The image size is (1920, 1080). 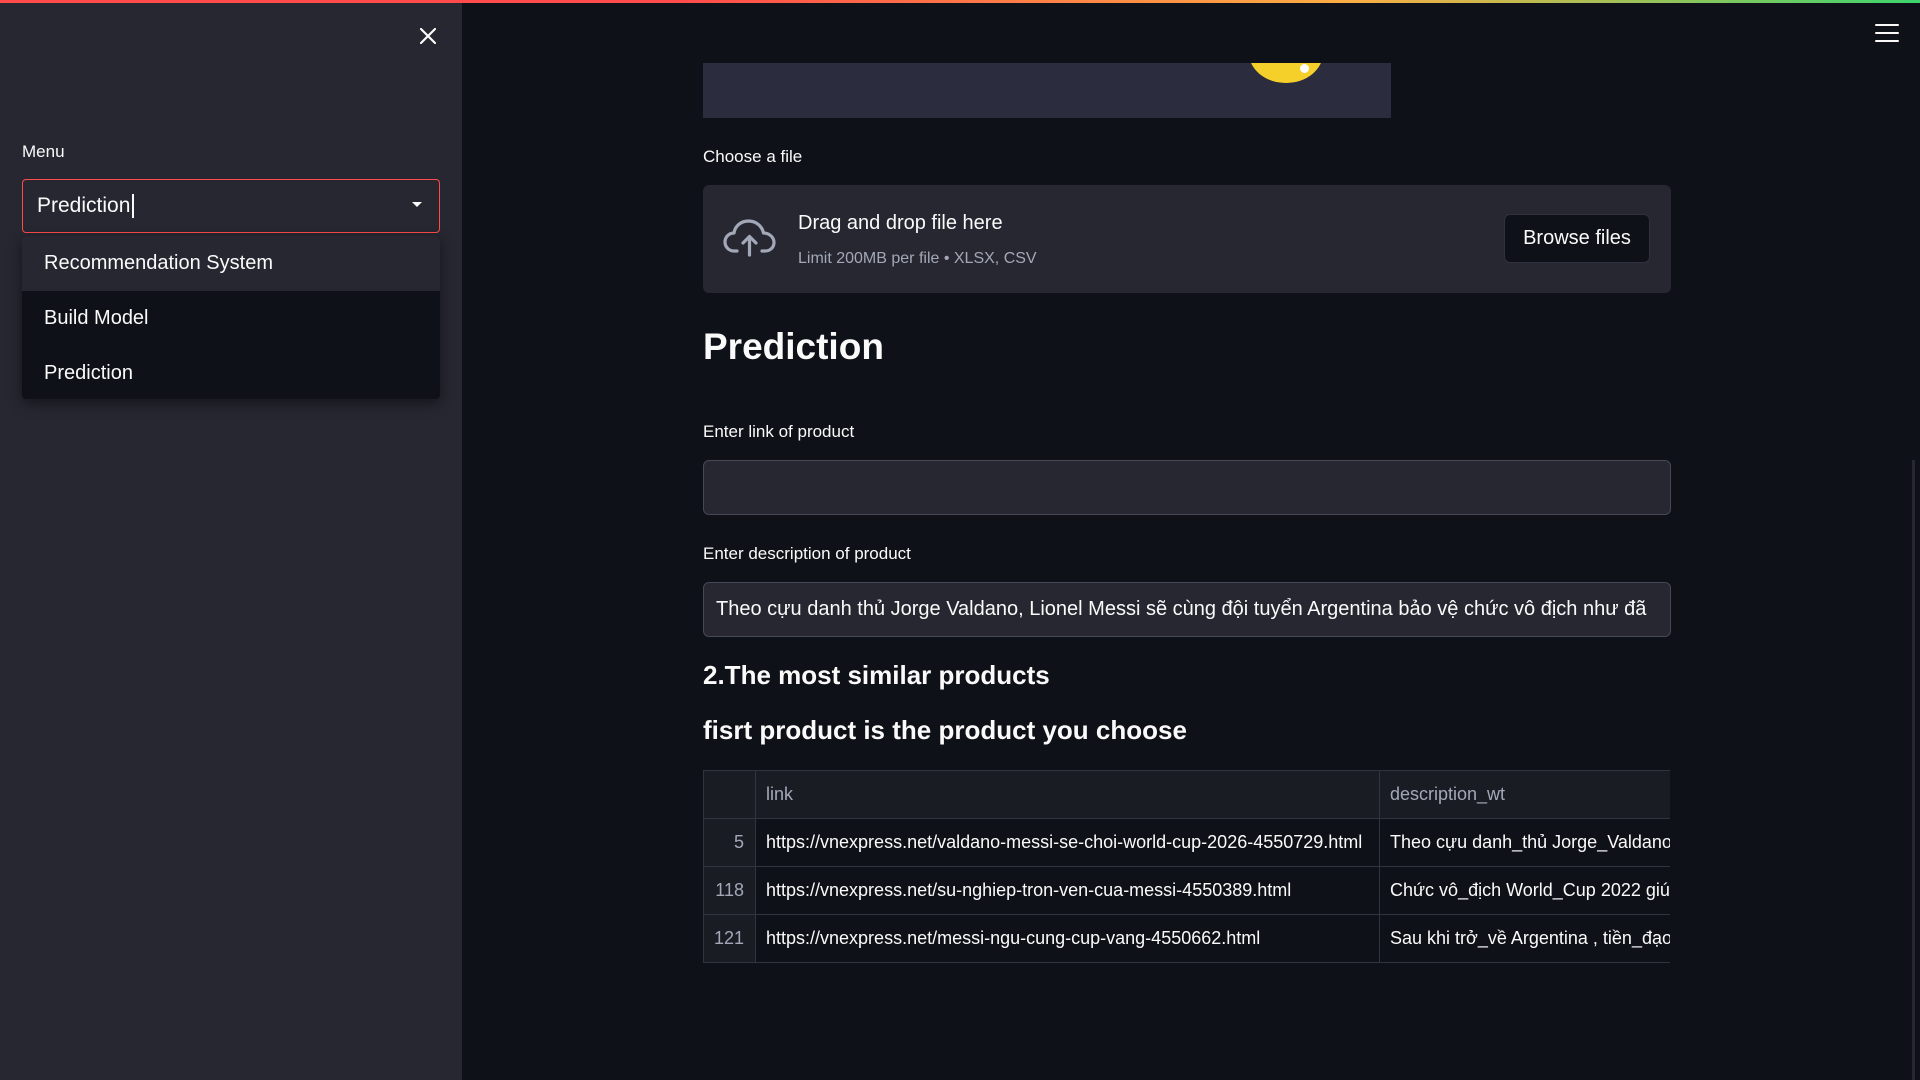 I want to click on row-index: 5, so click(x=729, y=842).